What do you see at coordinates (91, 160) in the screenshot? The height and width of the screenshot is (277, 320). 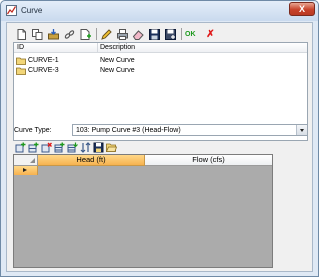 I see `grid-column-head-ft: Head (ft)` at bounding box center [91, 160].